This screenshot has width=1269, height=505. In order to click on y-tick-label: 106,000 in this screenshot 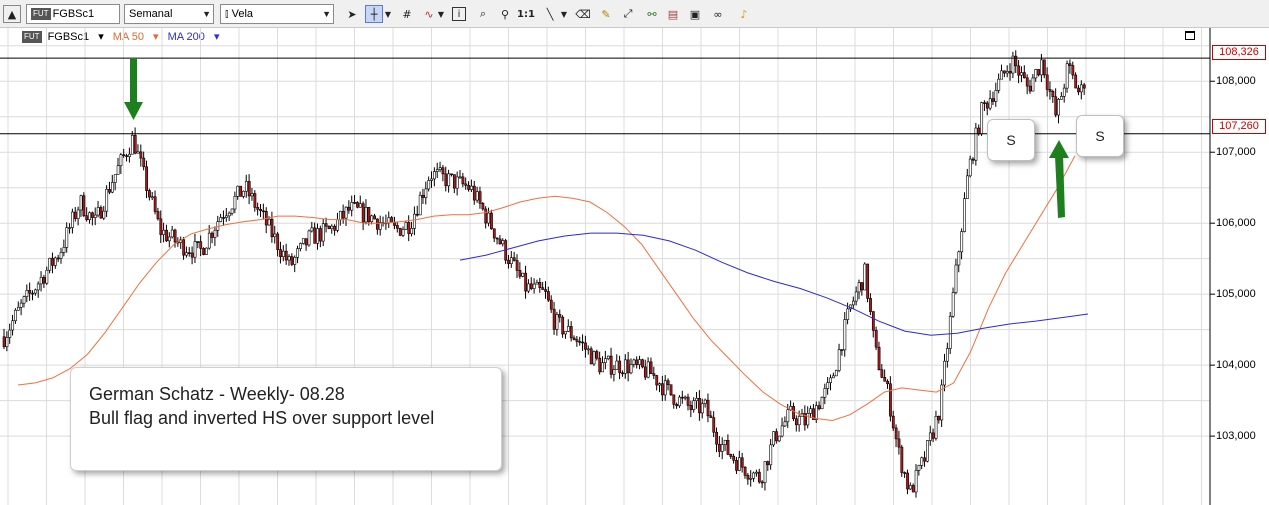, I will do `click(1236, 223)`.